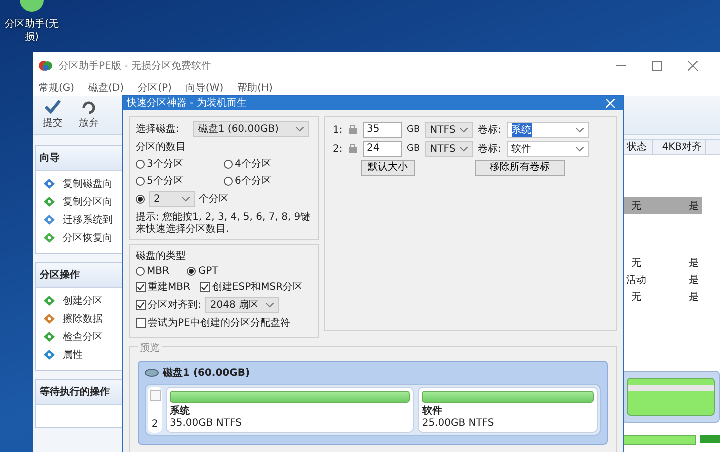 Image resolution: width=720 pixels, height=452 pixels. I want to click on maximize-icon, so click(657, 66).